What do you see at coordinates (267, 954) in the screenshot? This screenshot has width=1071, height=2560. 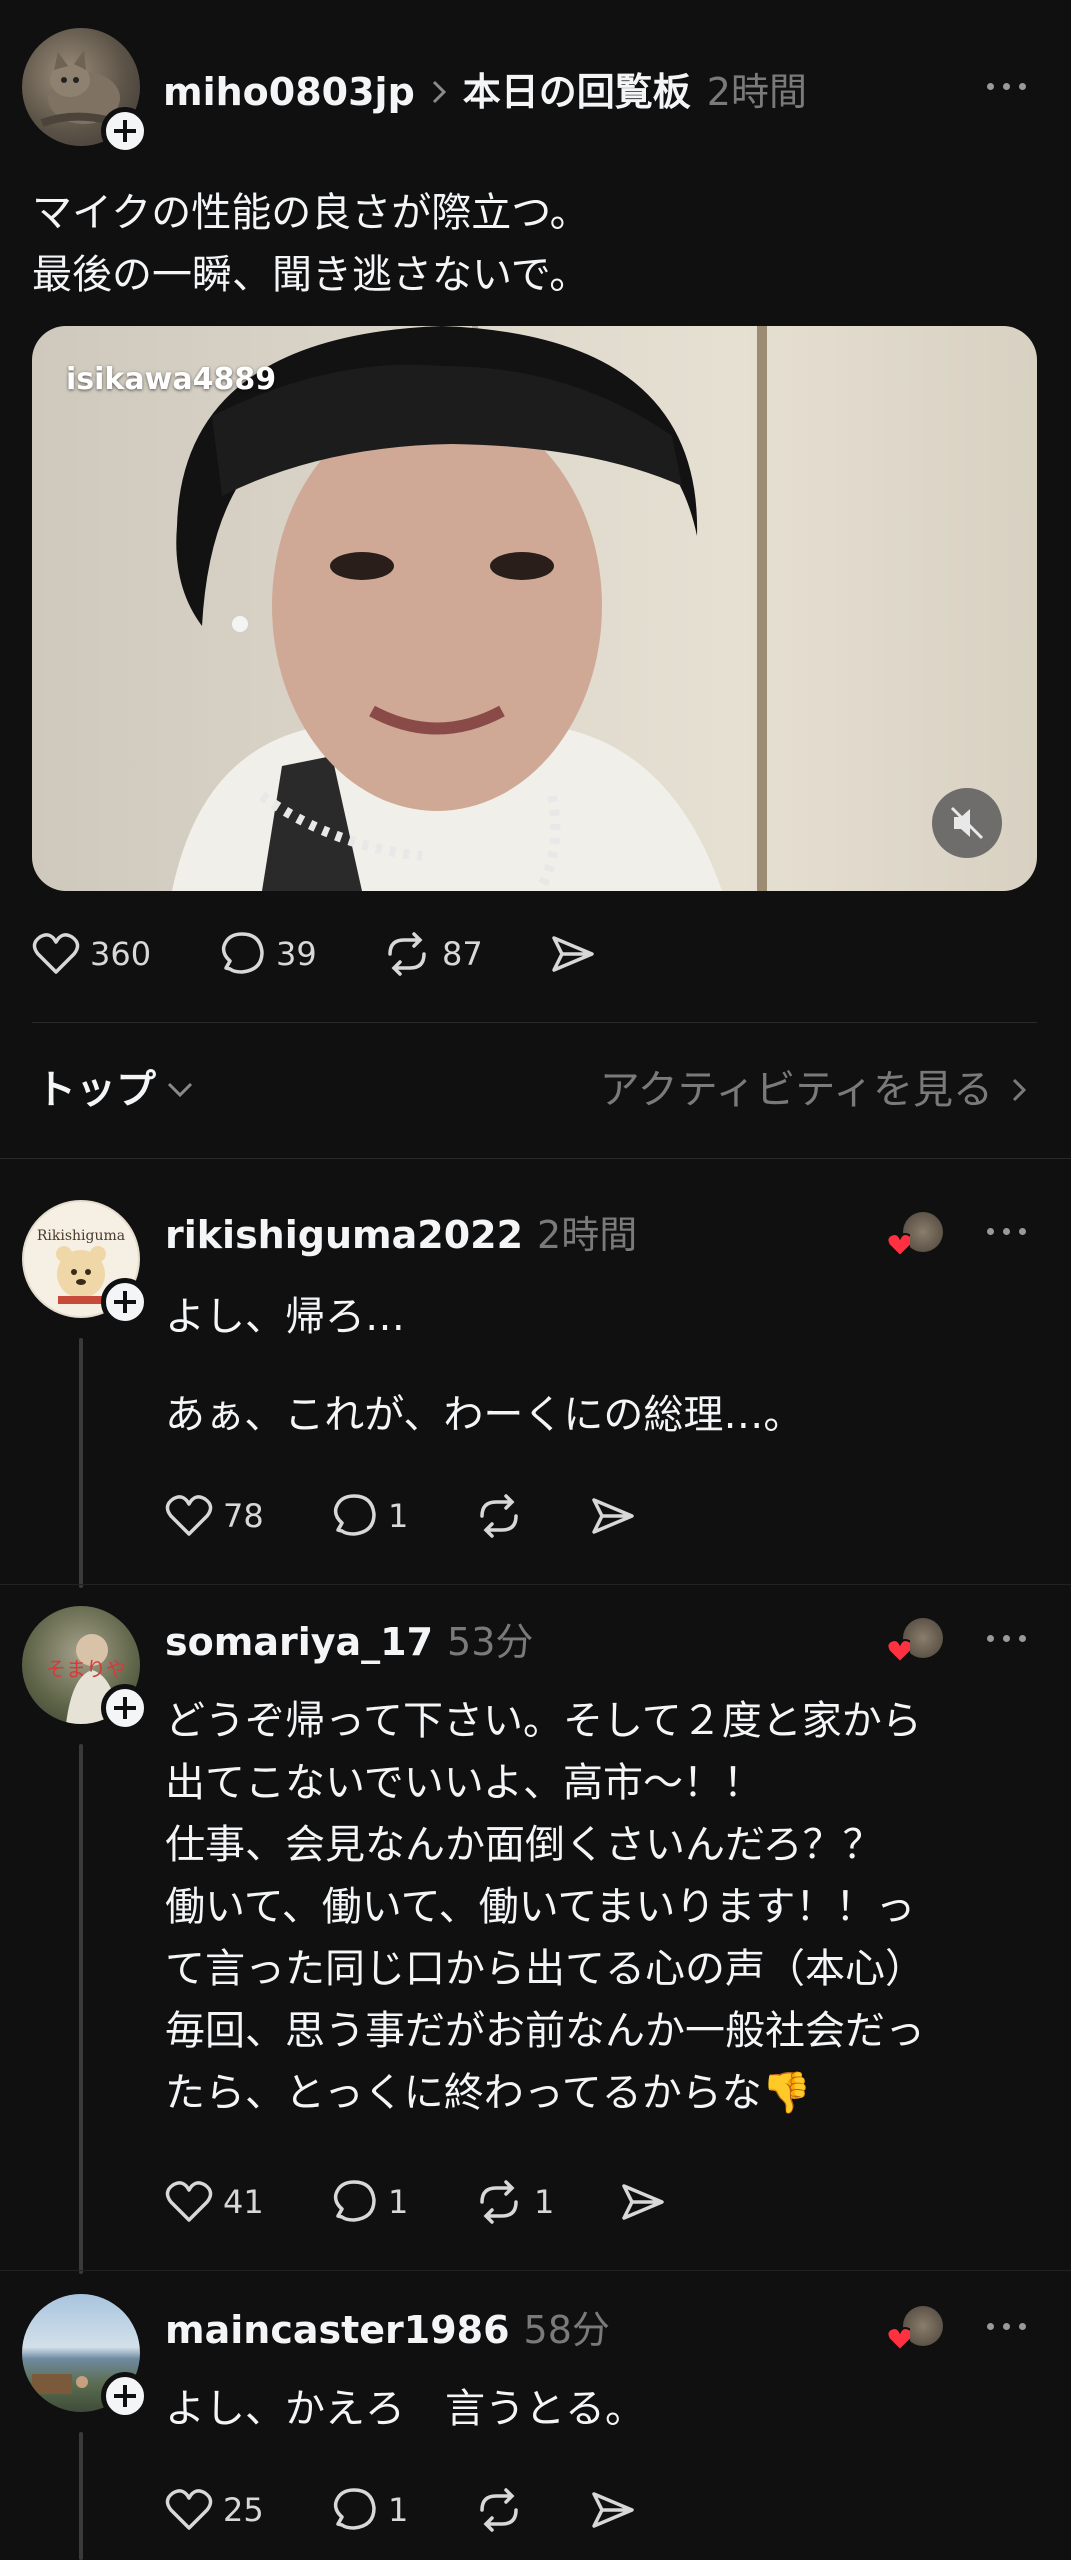 I see `reply-action: 39` at bounding box center [267, 954].